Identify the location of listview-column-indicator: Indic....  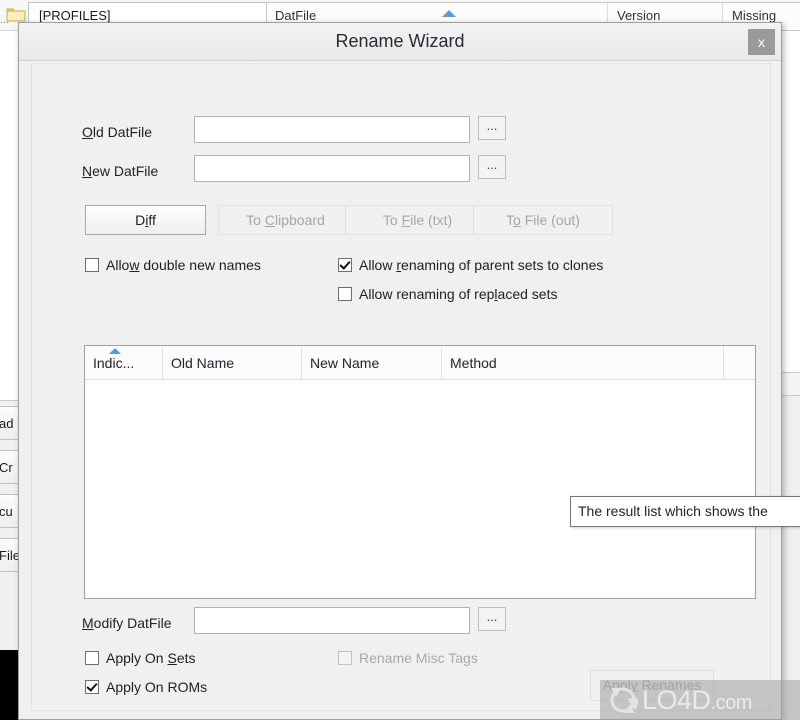
(124, 362).